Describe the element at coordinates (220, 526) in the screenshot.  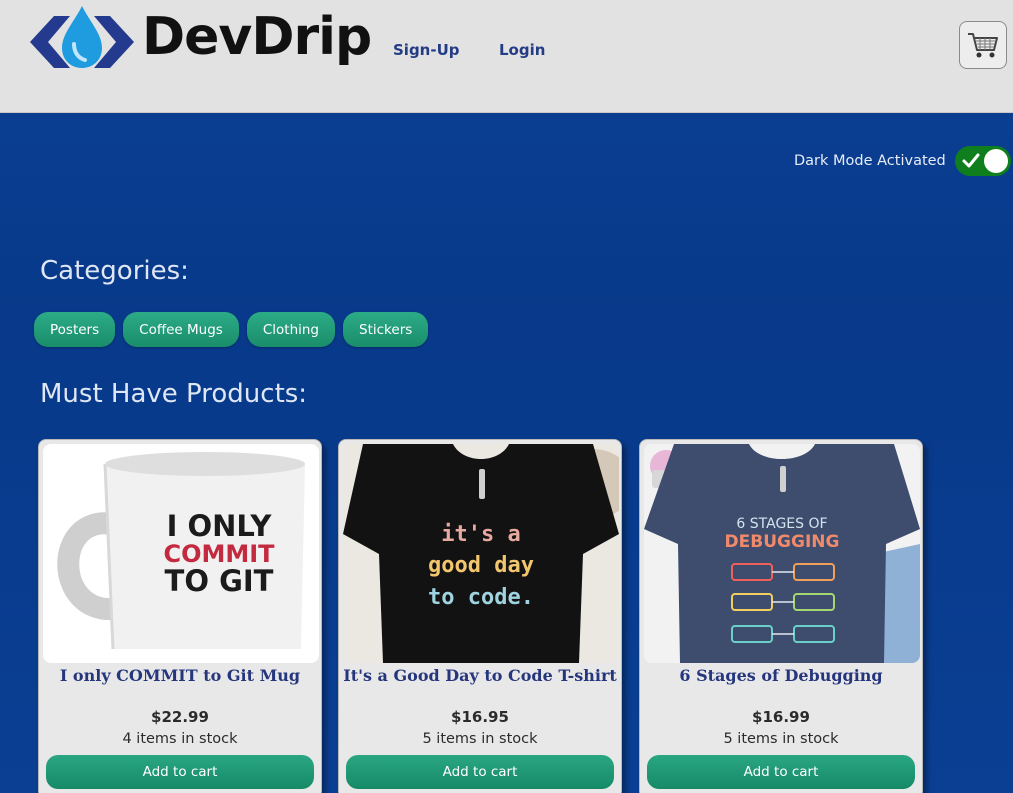
I see `mug-text-line-1: I ONLY` at that location.